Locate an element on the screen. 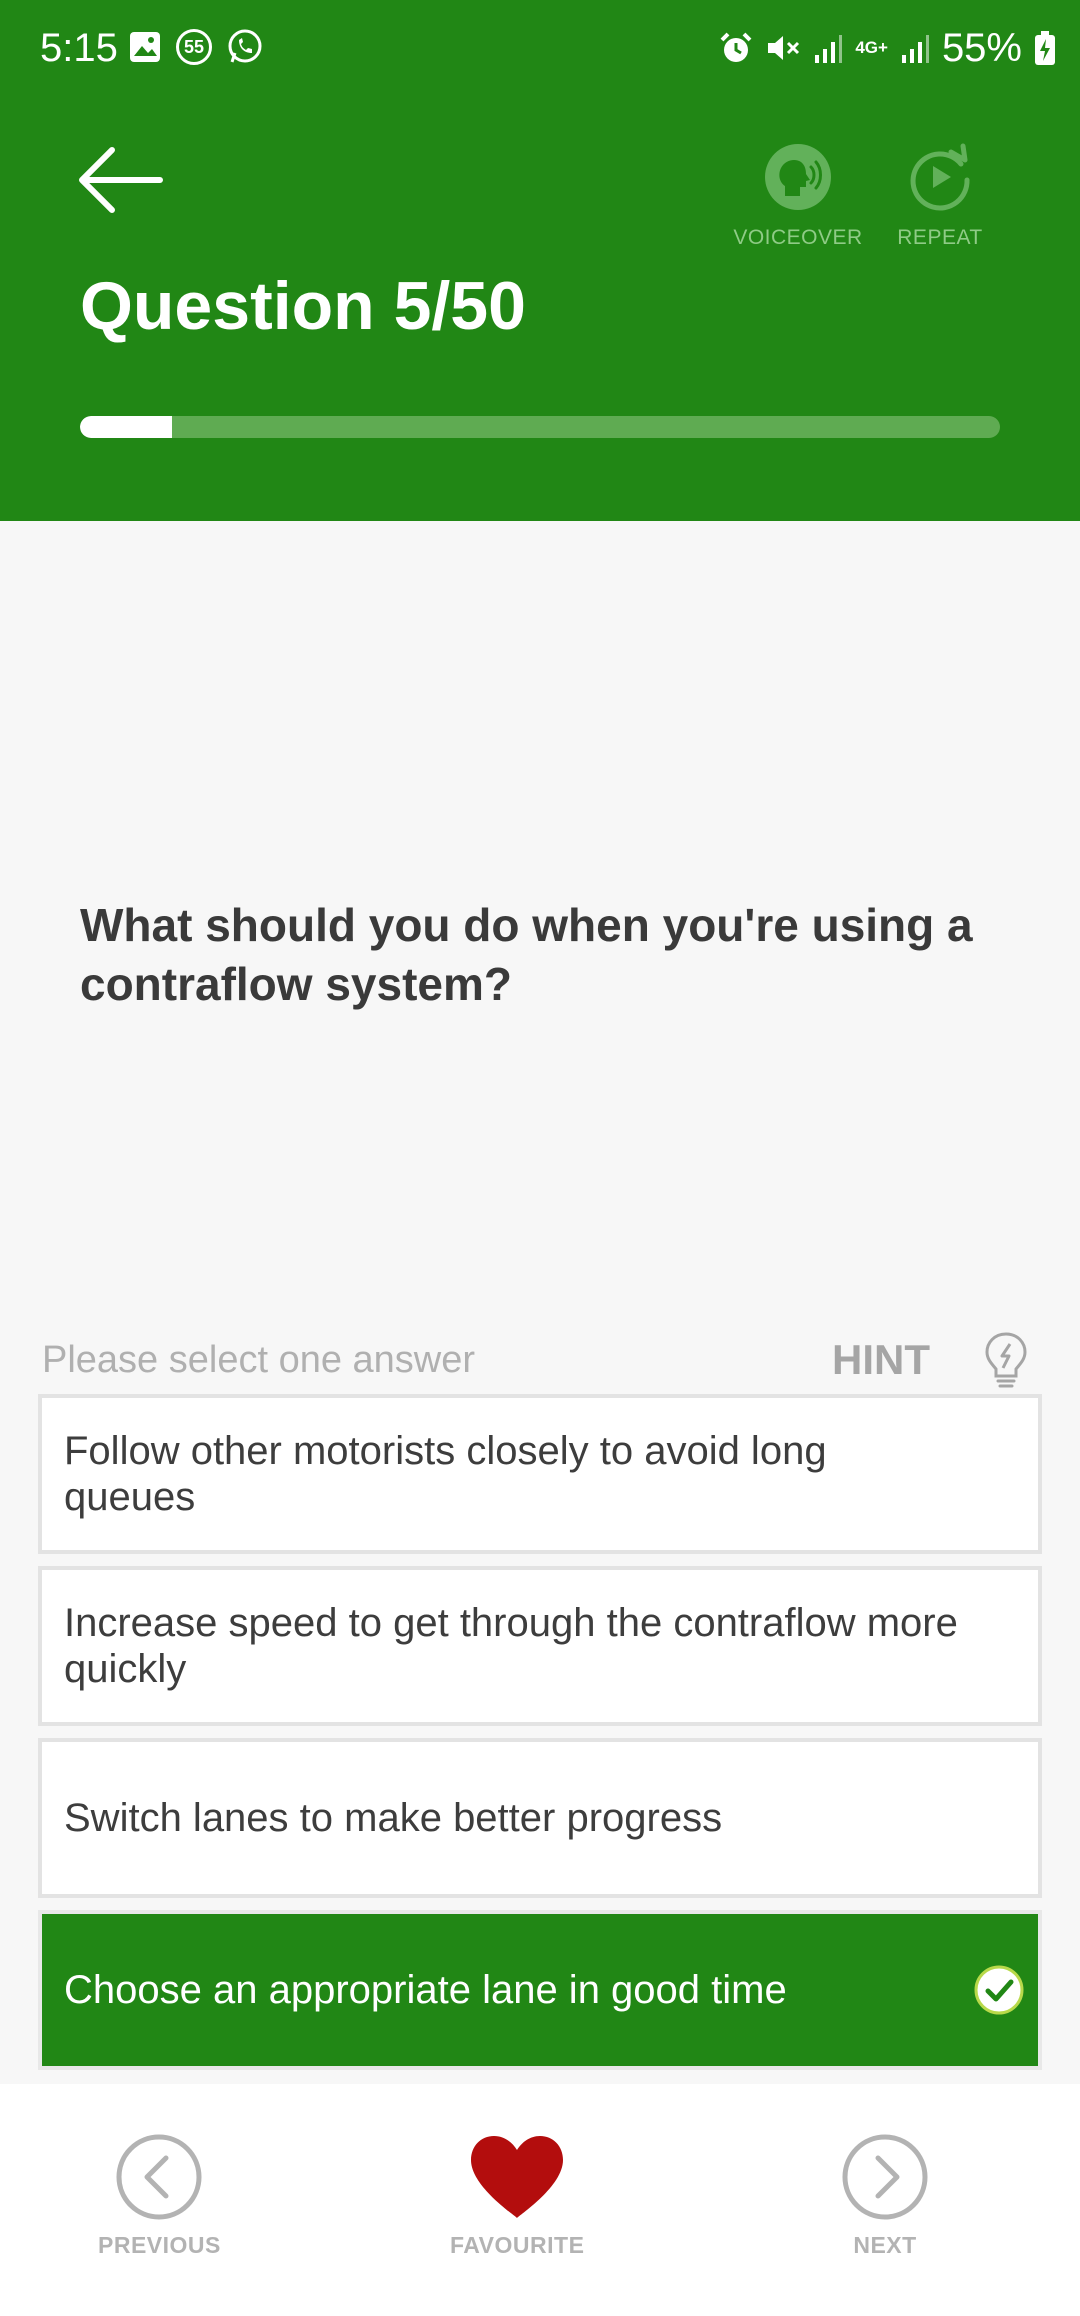 Image resolution: width=1080 pixels, height=2316 pixels. answer-option-4: Choose an appropriate lane in good time is located at coordinates (540, 1990).